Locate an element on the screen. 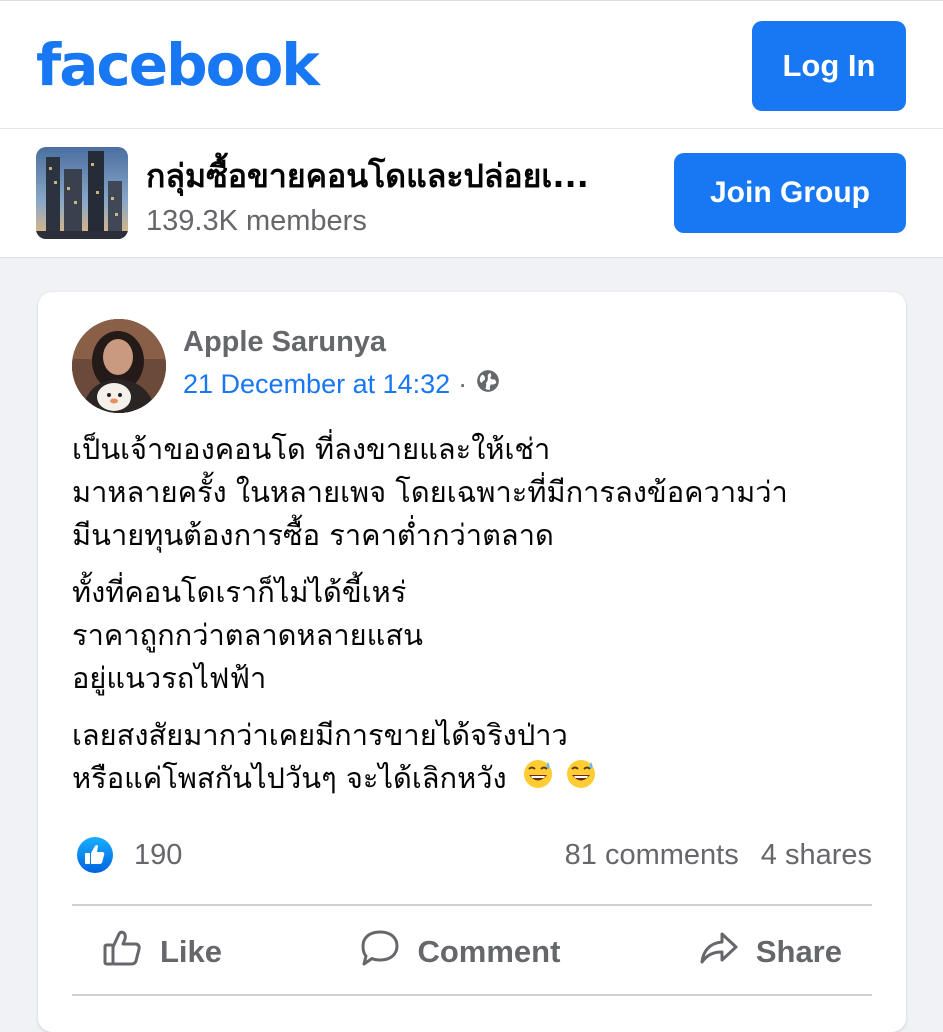 The height and width of the screenshot is (1032, 943). comment-button: Comment is located at coordinates (459, 952).